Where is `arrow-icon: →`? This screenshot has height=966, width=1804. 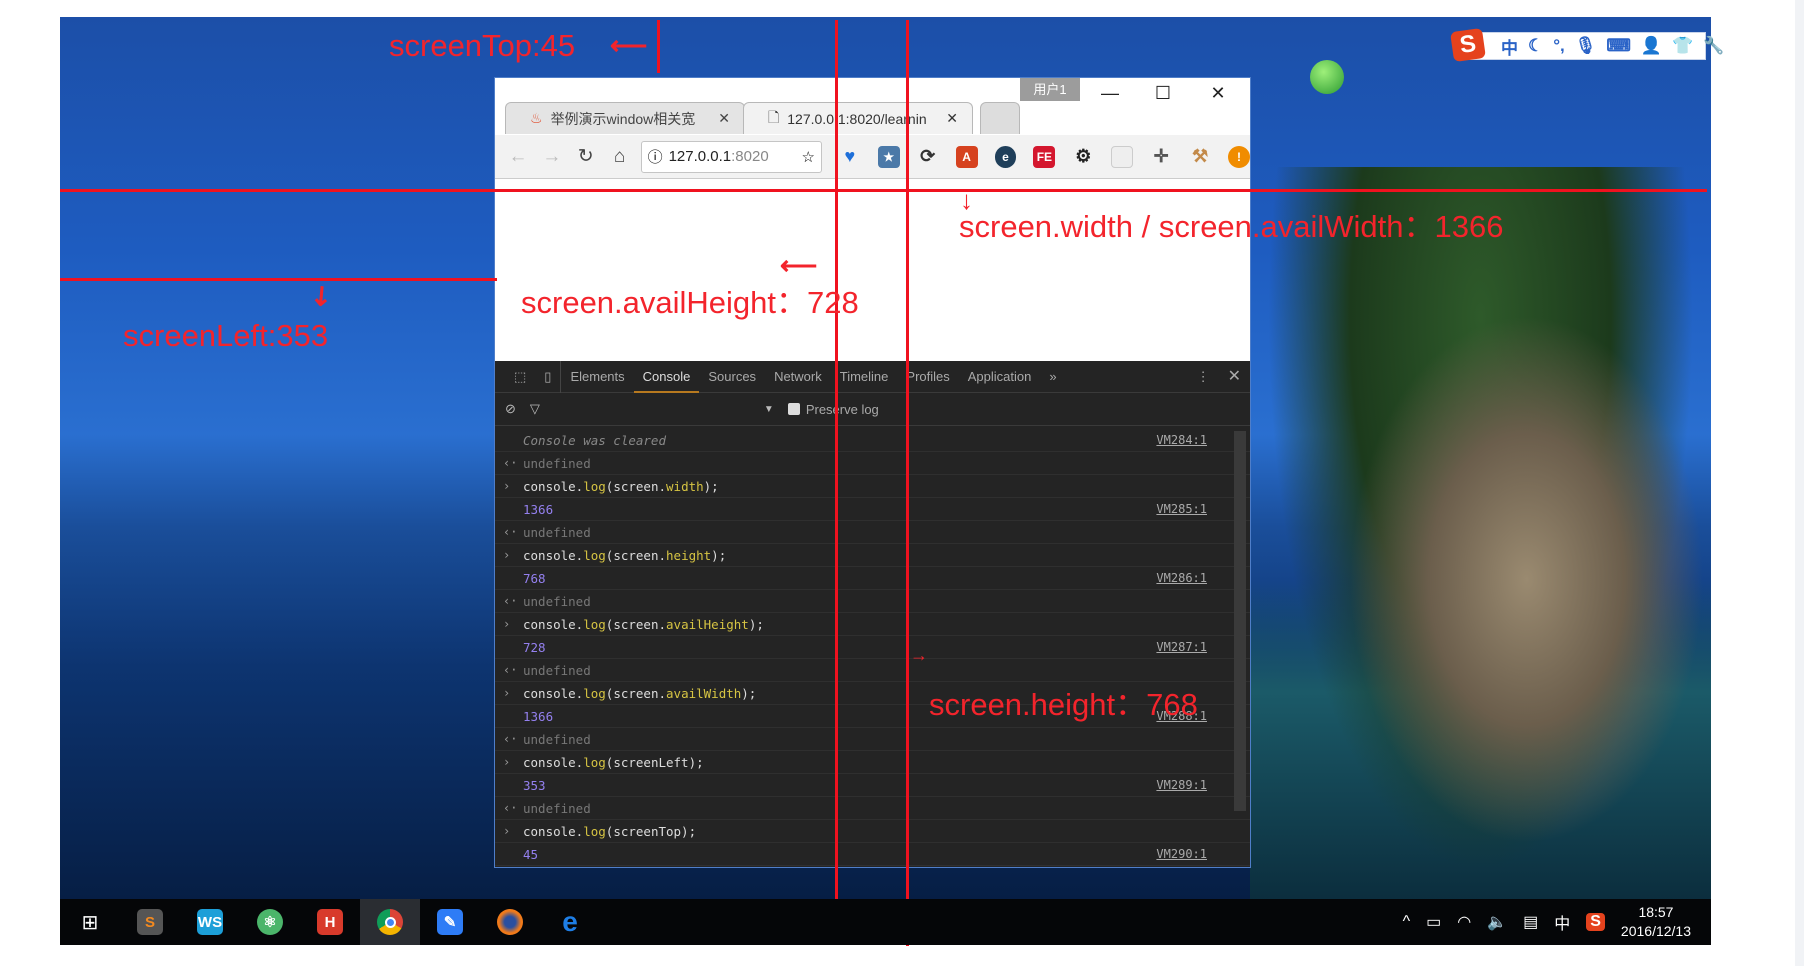 arrow-icon: → is located at coordinates (919, 655).